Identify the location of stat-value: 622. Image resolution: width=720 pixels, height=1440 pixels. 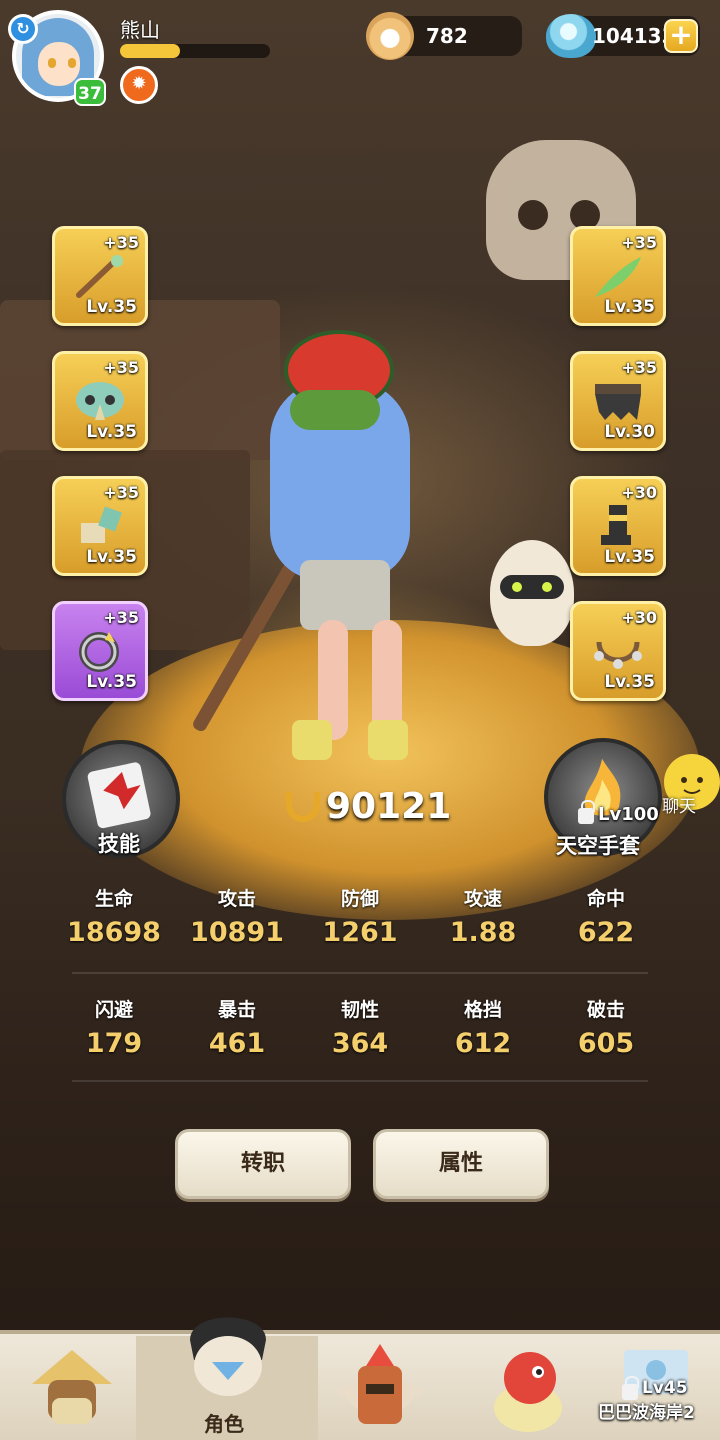
(606, 932).